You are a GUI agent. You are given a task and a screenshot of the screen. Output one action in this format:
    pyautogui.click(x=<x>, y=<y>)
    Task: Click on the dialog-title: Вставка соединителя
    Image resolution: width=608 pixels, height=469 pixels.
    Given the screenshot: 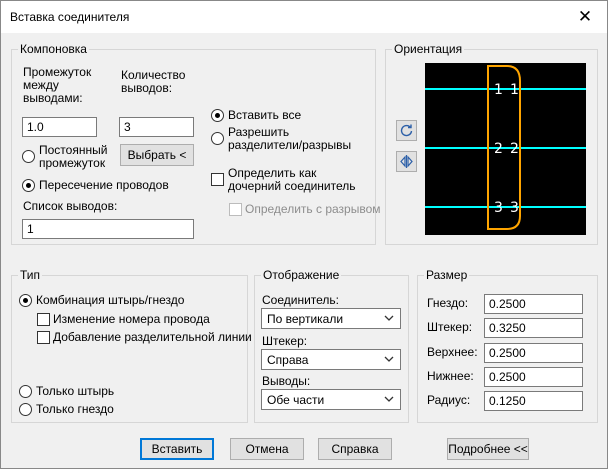 What is the action you would take?
    pyautogui.click(x=70, y=17)
    